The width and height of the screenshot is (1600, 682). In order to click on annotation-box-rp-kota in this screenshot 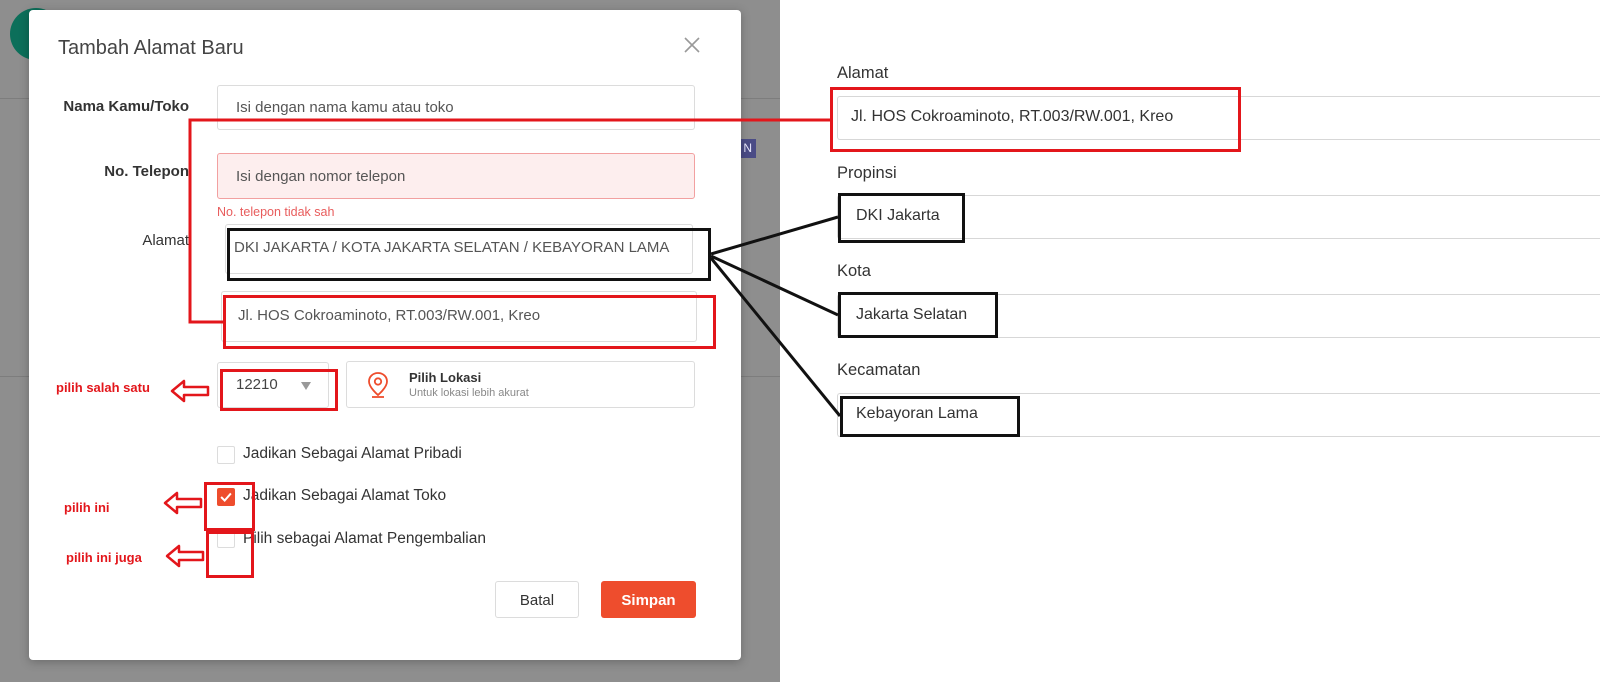, I will do `click(918, 315)`.